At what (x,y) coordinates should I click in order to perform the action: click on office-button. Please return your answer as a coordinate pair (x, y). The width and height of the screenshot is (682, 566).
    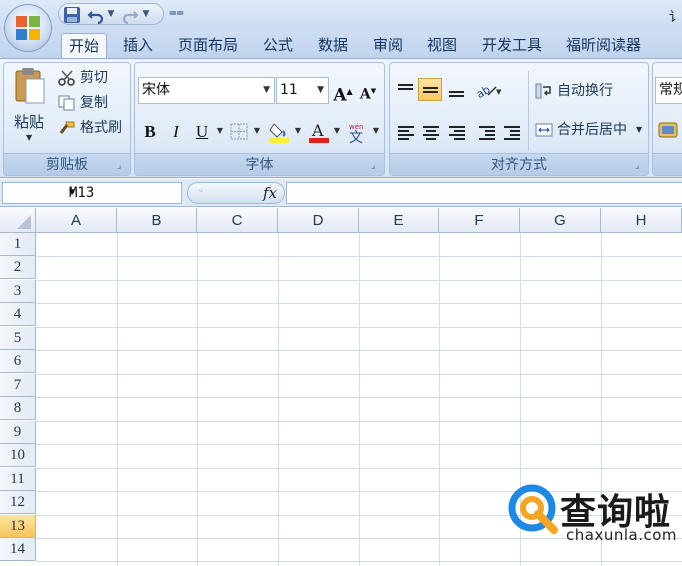
    Looking at the image, I should click on (28, 28).